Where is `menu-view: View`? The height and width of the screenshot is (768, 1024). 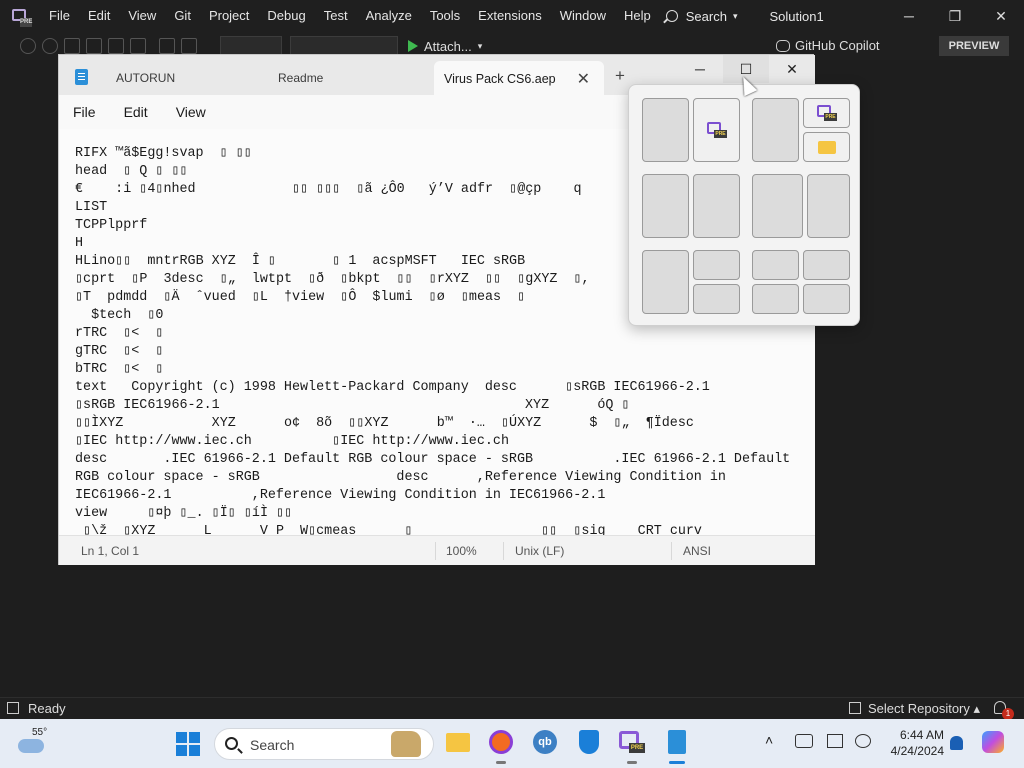
menu-view: View is located at coordinates (142, 16).